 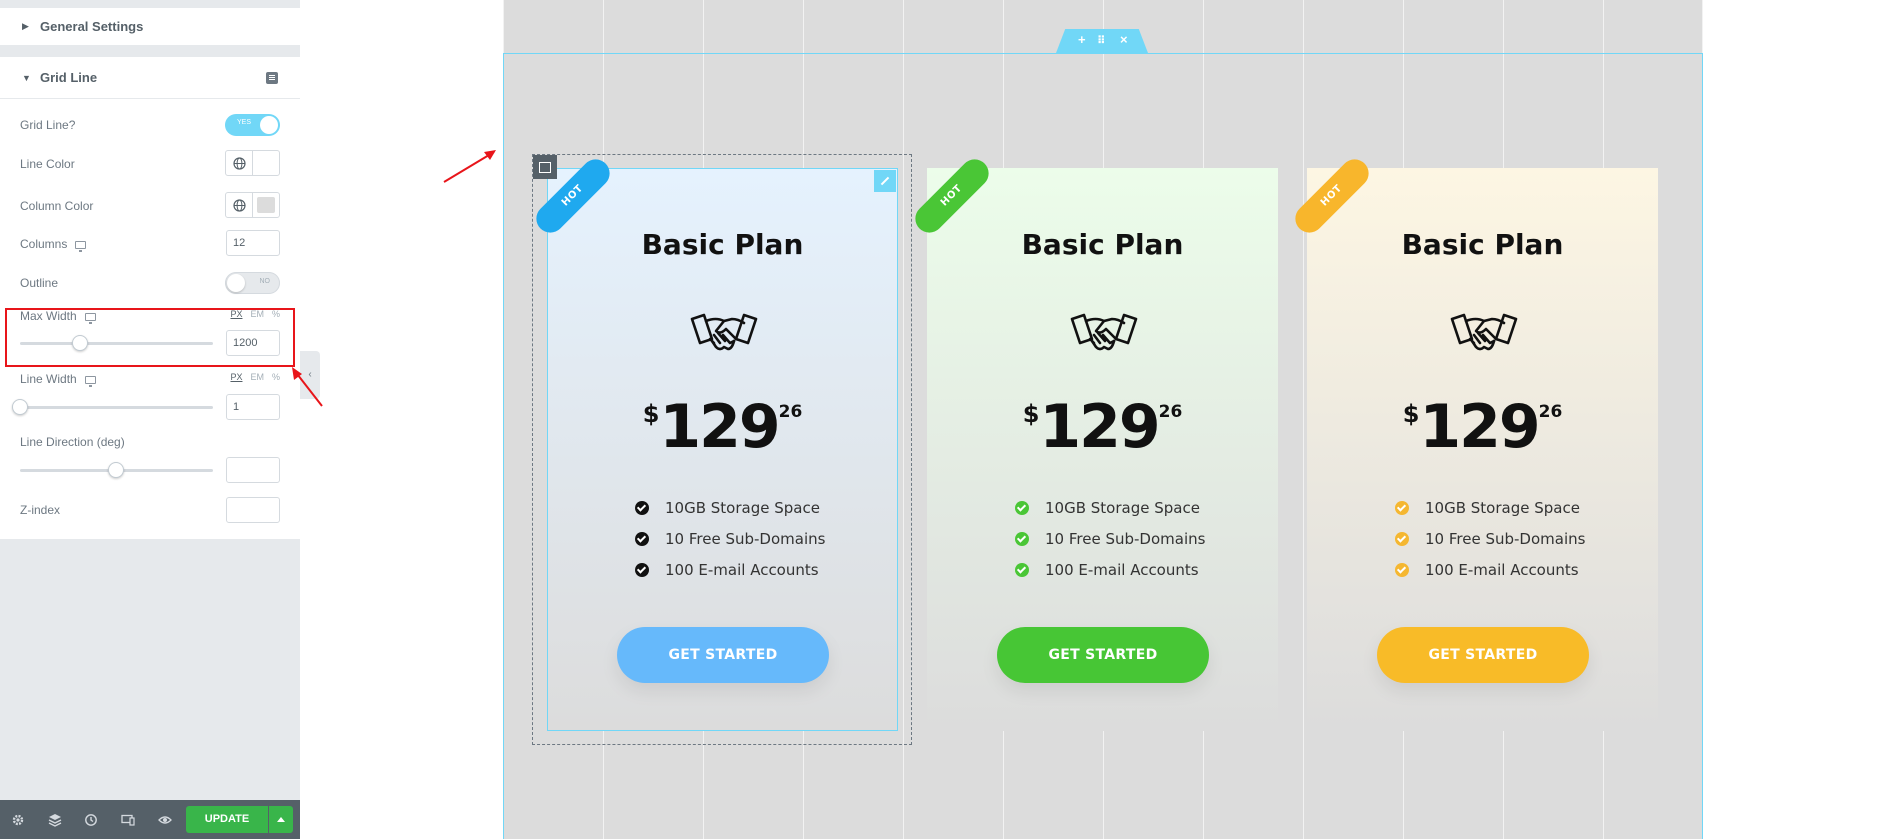 What do you see at coordinates (272, 78) in the screenshot?
I see `notes-icon` at bounding box center [272, 78].